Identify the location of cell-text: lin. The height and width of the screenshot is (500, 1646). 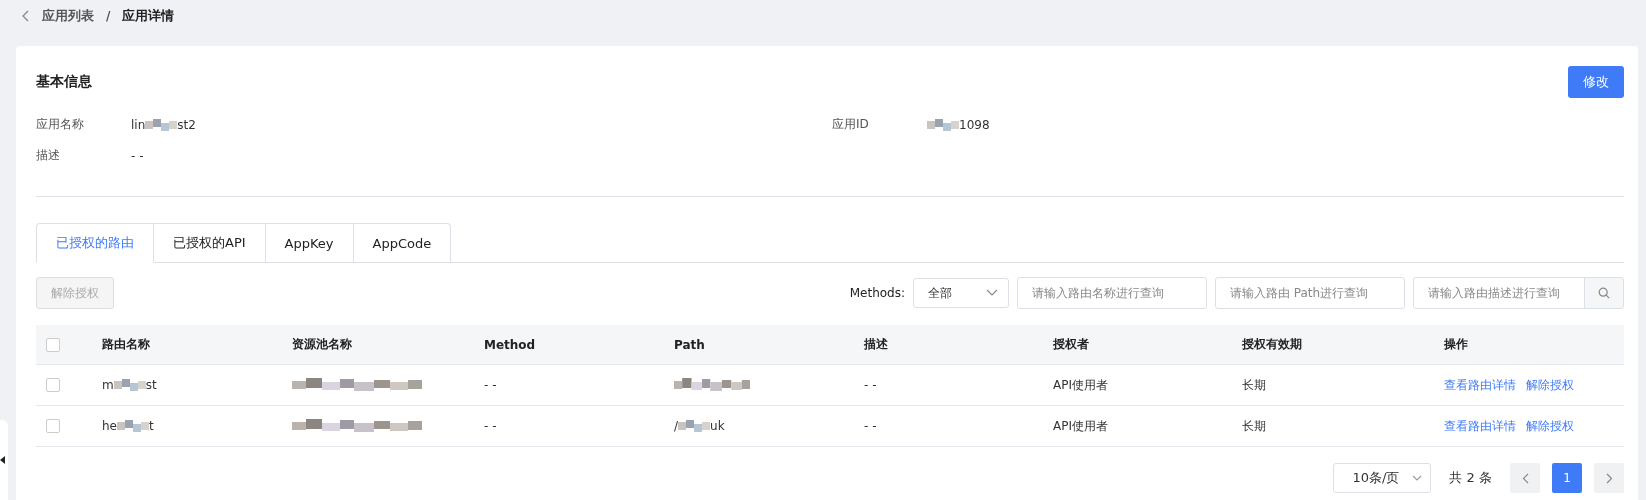
(138, 124).